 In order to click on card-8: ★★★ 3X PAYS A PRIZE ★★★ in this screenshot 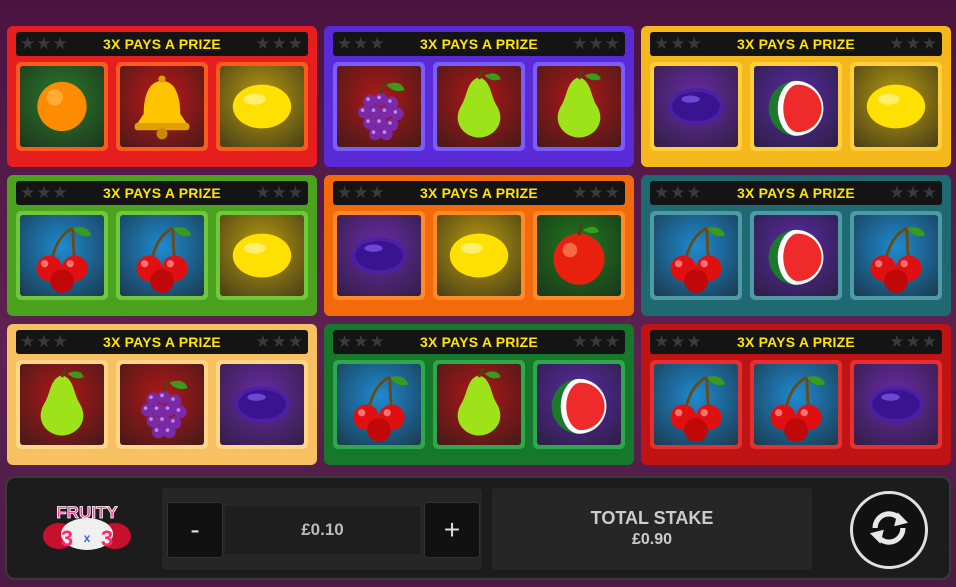, I will do `click(479, 394)`.